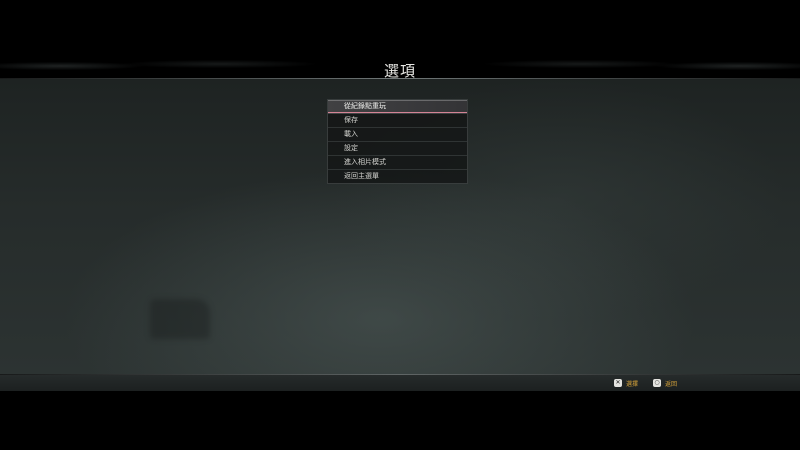 The height and width of the screenshot is (450, 800). Describe the element at coordinates (618, 383) in the screenshot. I see `cross-button-icon: ✕` at that location.